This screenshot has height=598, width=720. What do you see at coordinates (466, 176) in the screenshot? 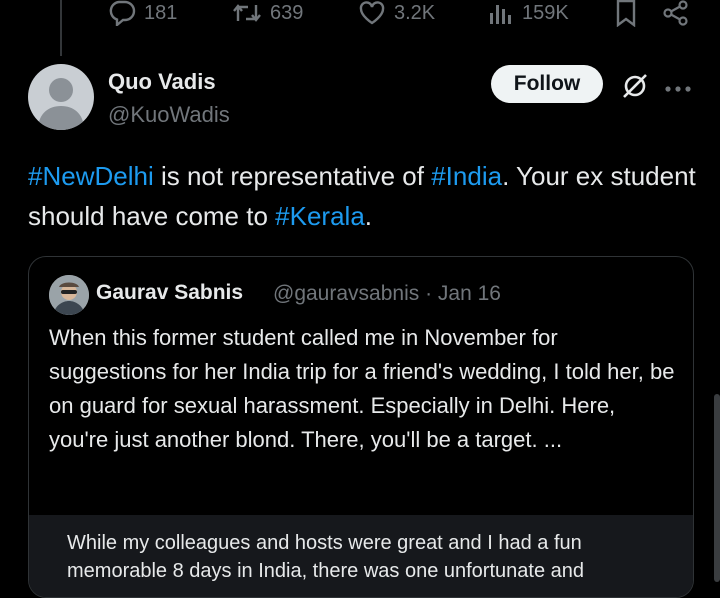
I see `hashtag-india-link: #India` at bounding box center [466, 176].